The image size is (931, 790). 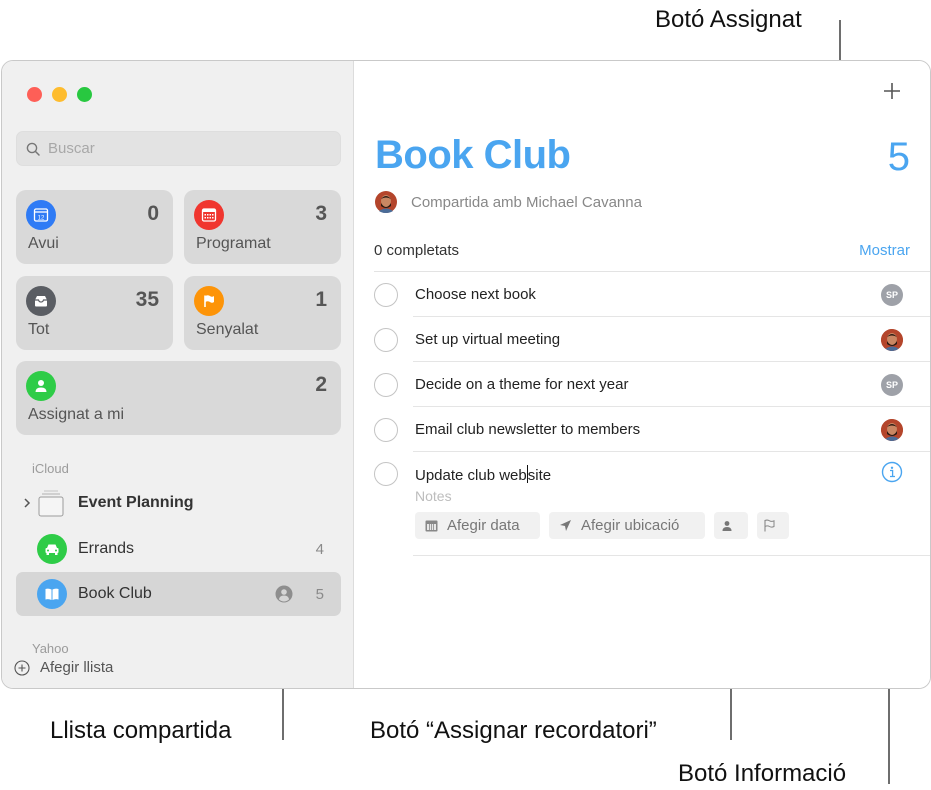 I want to click on car-icon, so click(x=52, y=549).